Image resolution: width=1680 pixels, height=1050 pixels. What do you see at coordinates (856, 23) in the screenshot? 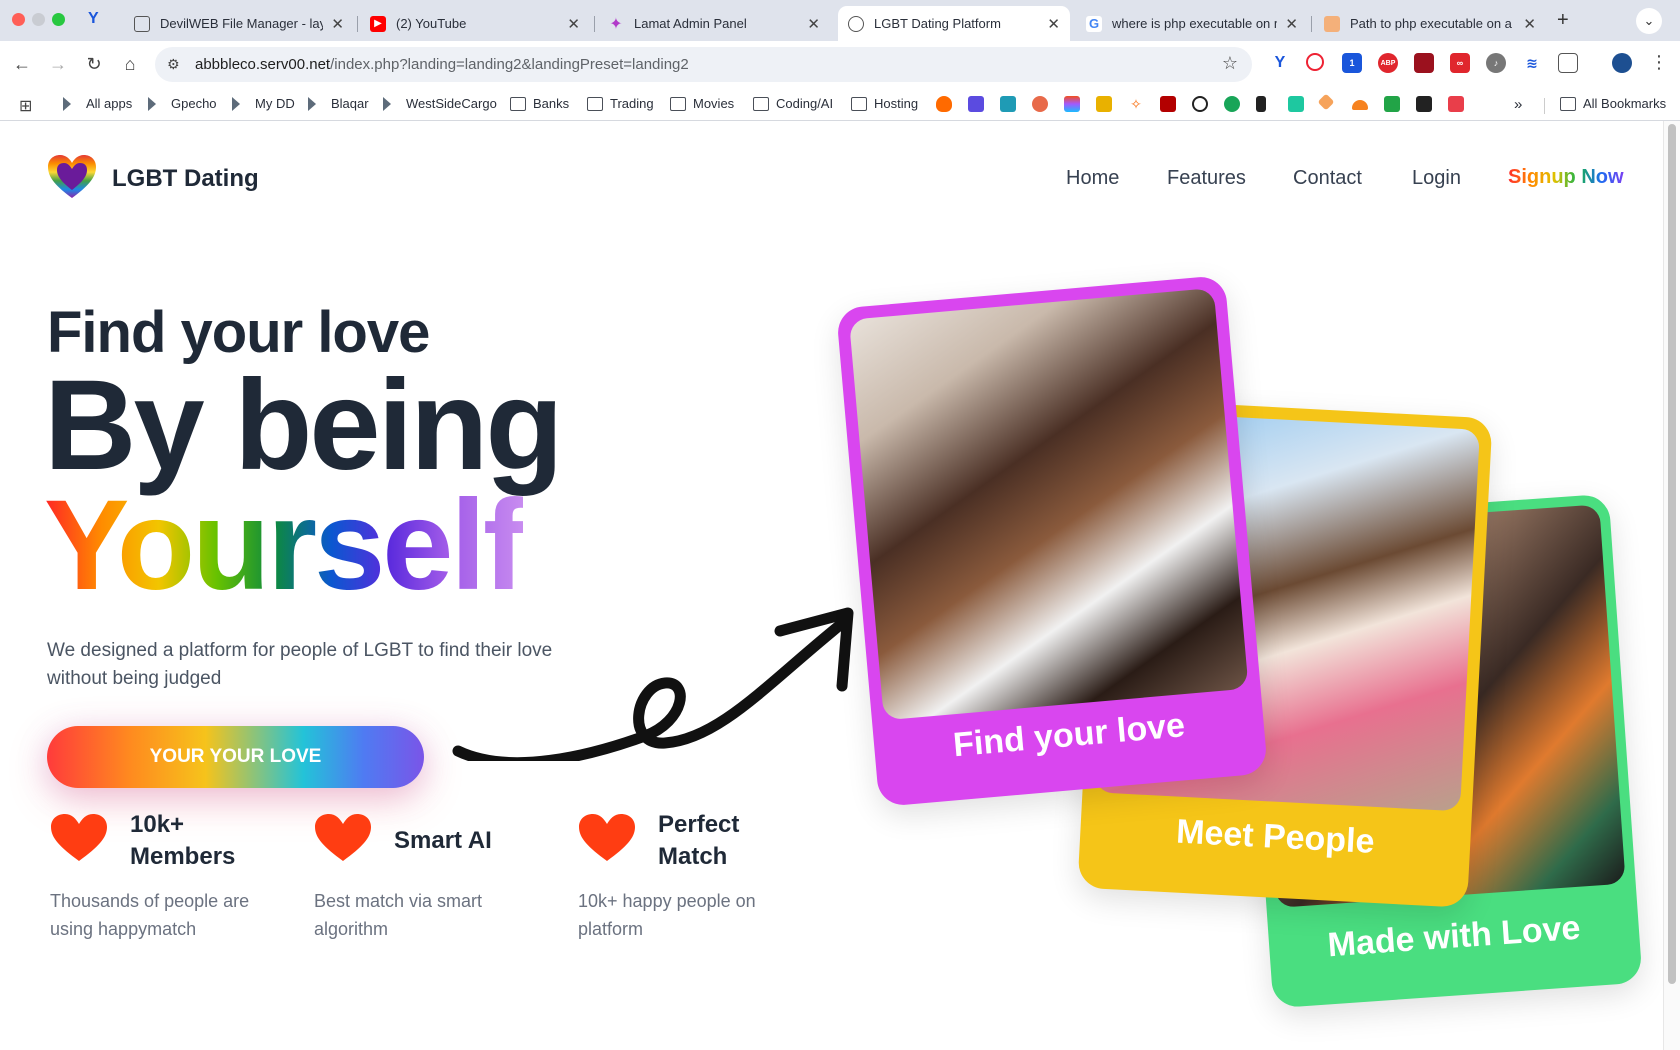
I see `globe-icon` at bounding box center [856, 23].